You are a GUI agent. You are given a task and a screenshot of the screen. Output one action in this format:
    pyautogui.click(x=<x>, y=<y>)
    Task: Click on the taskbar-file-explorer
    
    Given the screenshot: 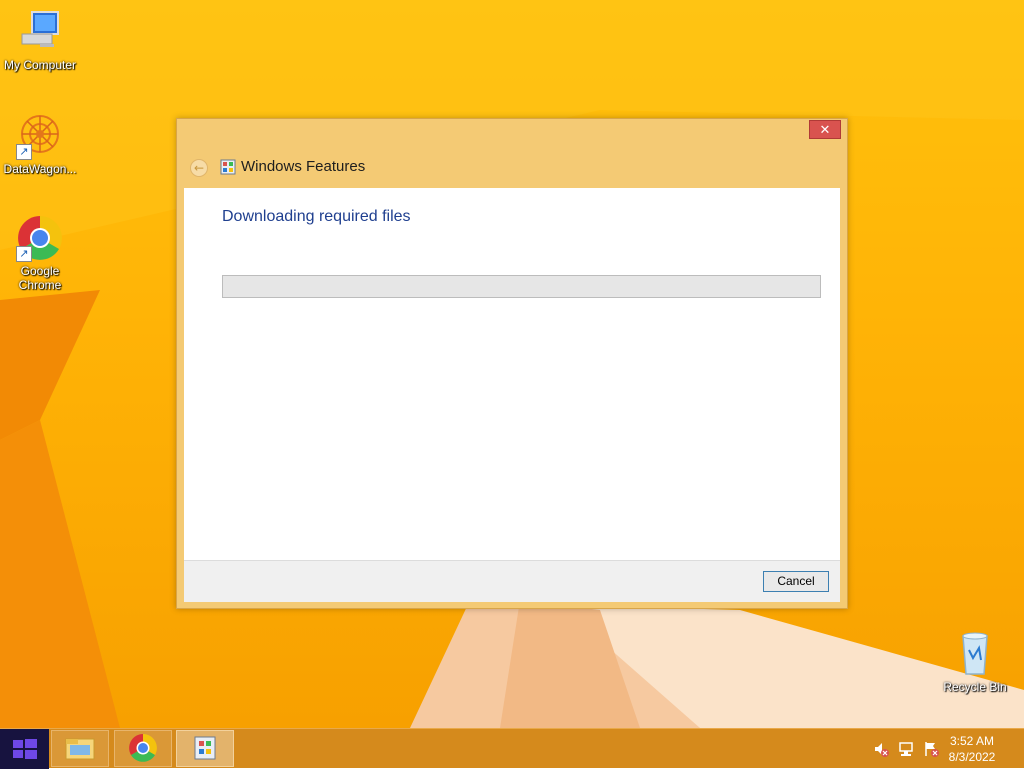 What is the action you would take?
    pyautogui.click(x=80, y=748)
    